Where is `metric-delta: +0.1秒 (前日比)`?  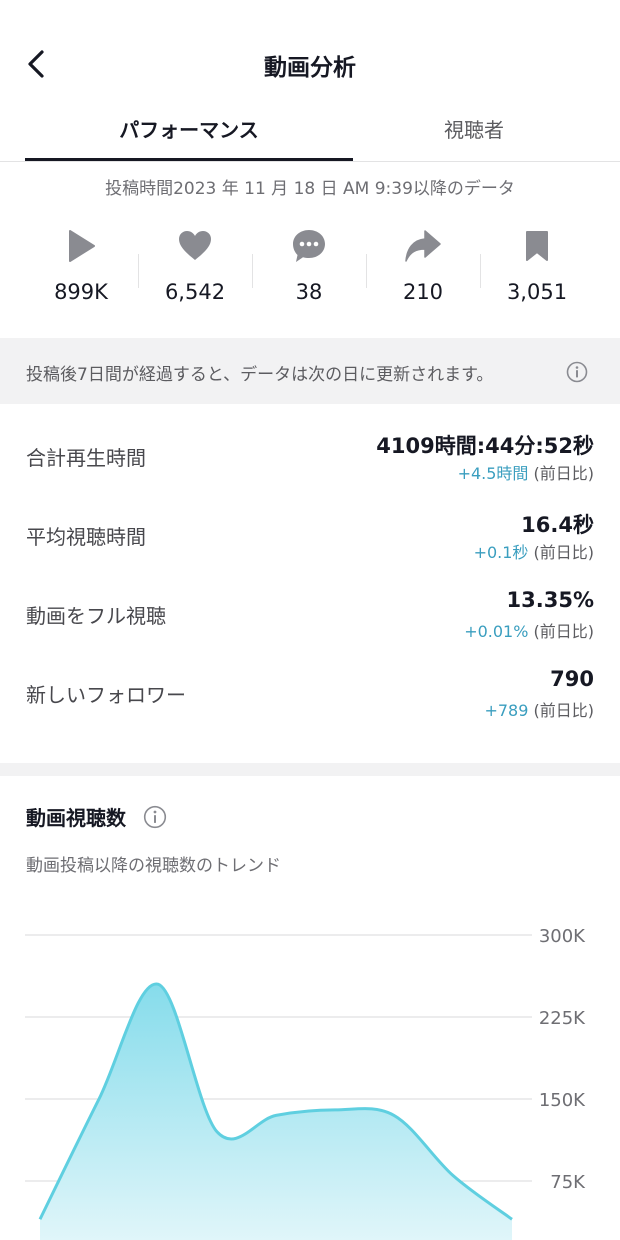
metric-delta: +0.1秒 (前日比) is located at coordinates (534, 551).